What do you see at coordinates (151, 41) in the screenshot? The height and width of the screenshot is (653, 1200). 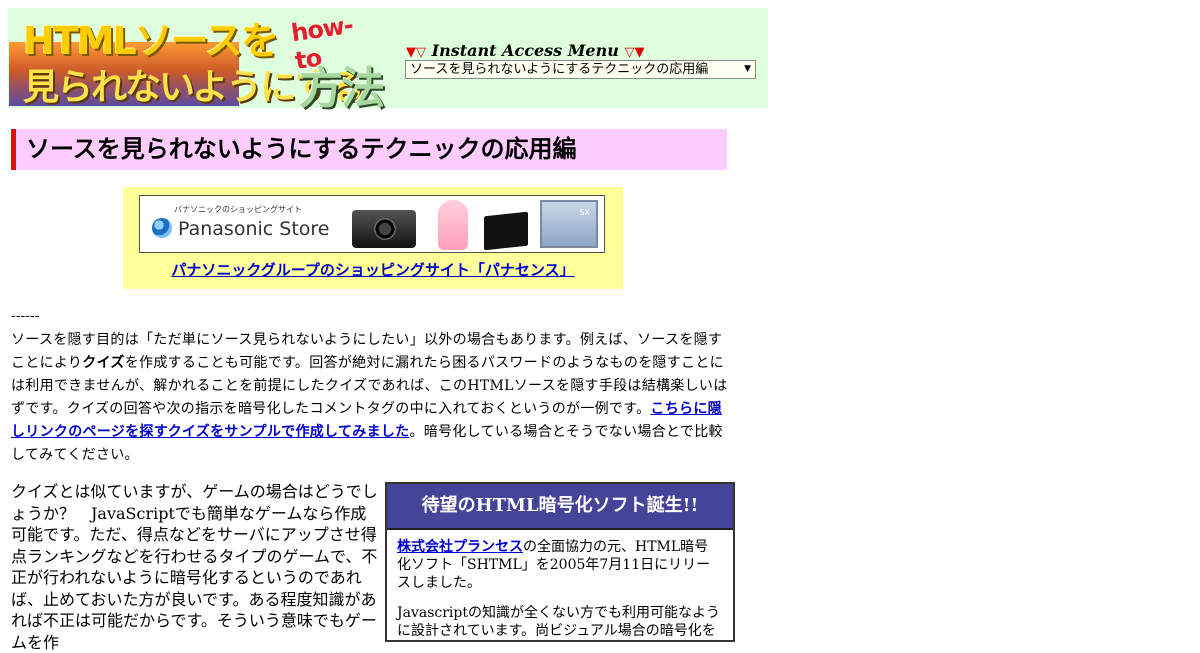 I see `logo-line1: HTMLソースを` at bounding box center [151, 41].